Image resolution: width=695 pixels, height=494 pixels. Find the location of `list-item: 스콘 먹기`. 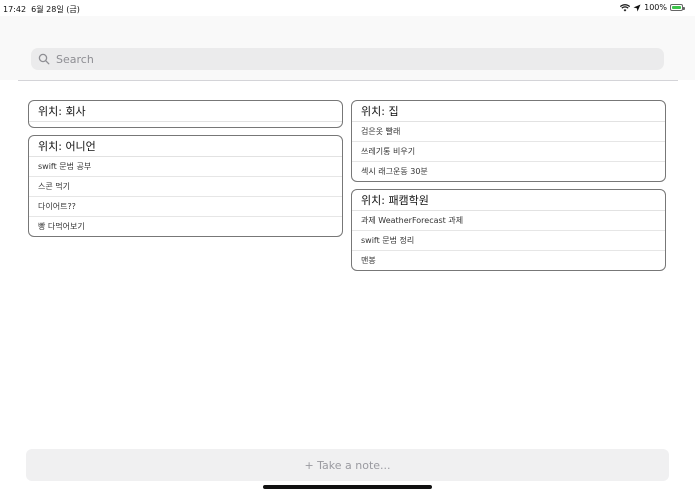

list-item: 스콘 먹기 is located at coordinates (185, 187).